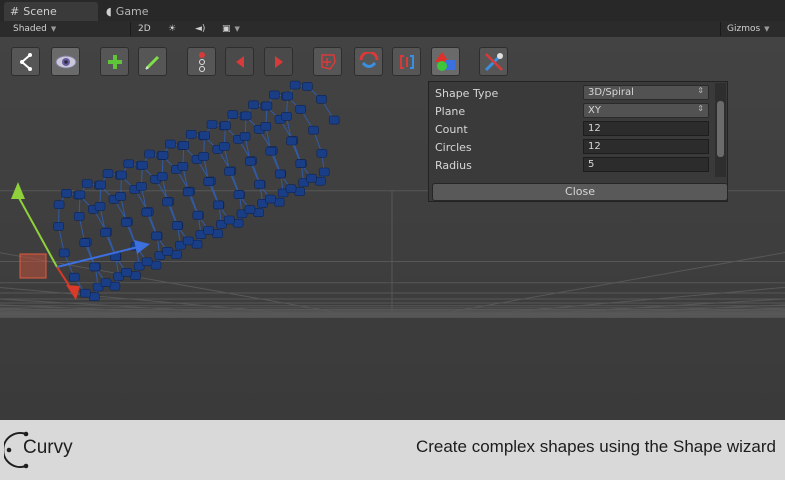 The image size is (785, 480). I want to click on bracket-button, so click(406, 61).